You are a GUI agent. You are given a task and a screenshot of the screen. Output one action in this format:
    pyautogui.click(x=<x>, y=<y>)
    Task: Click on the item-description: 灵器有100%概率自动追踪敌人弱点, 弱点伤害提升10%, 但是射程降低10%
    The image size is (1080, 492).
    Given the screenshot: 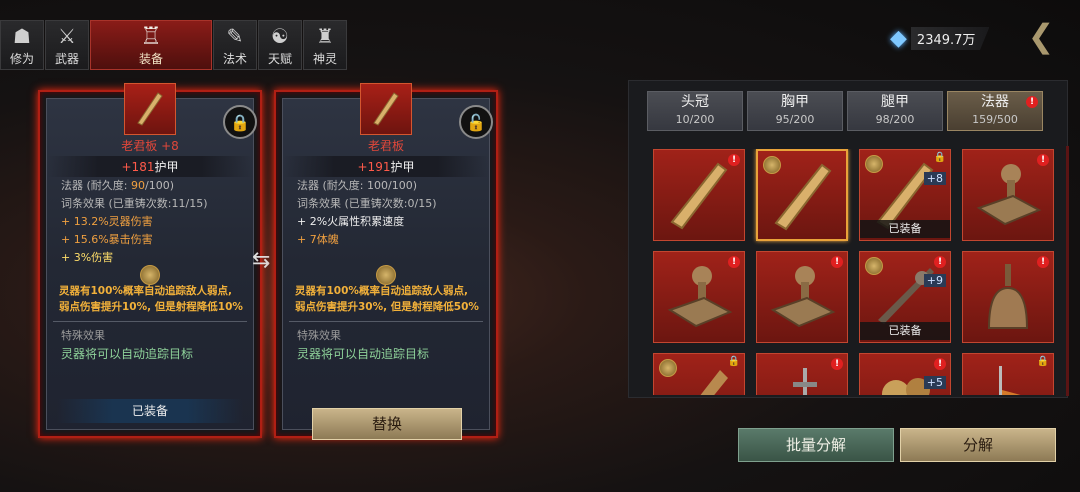 What is the action you would take?
    pyautogui.click(x=151, y=299)
    